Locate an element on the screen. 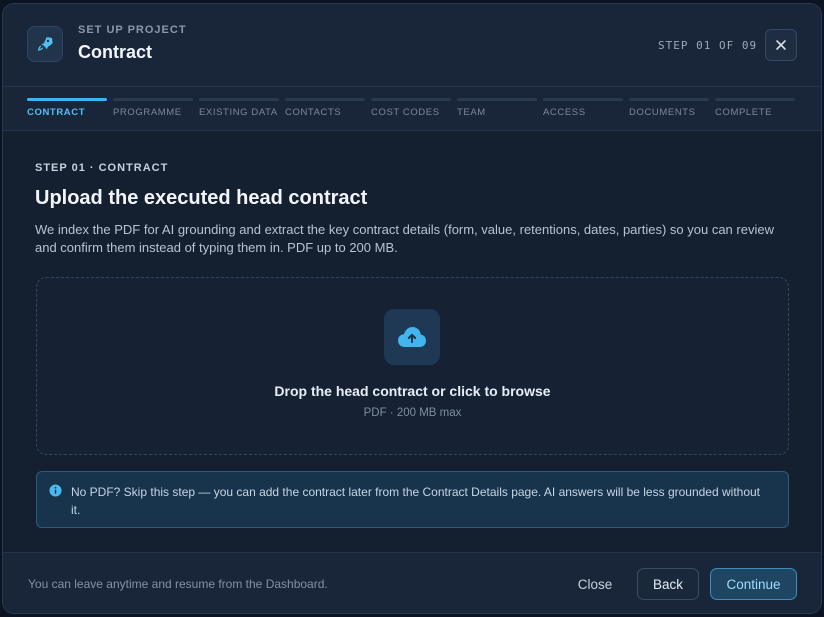  section-eyebrow: STEP 01 · CONTRACT is located at coordinates (102, 168).